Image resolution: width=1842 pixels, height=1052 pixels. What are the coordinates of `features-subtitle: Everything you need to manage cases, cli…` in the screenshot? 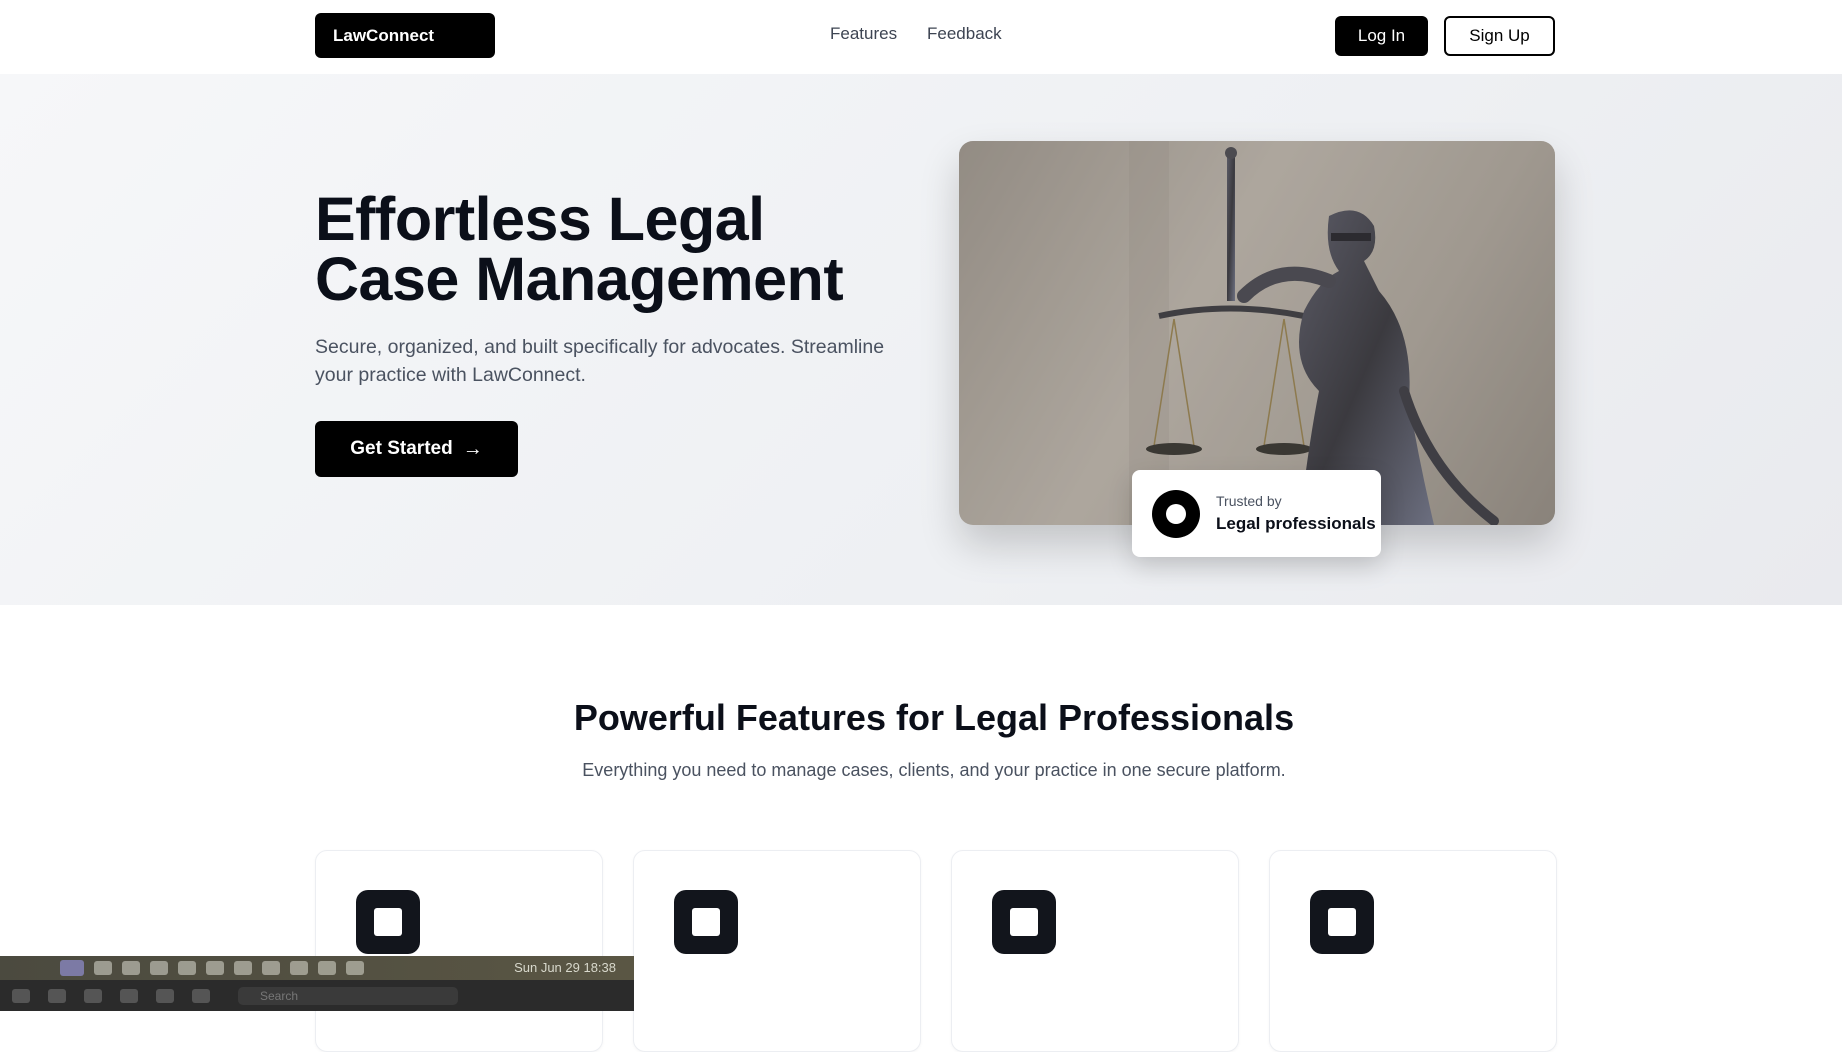 It's located at (934, 770).